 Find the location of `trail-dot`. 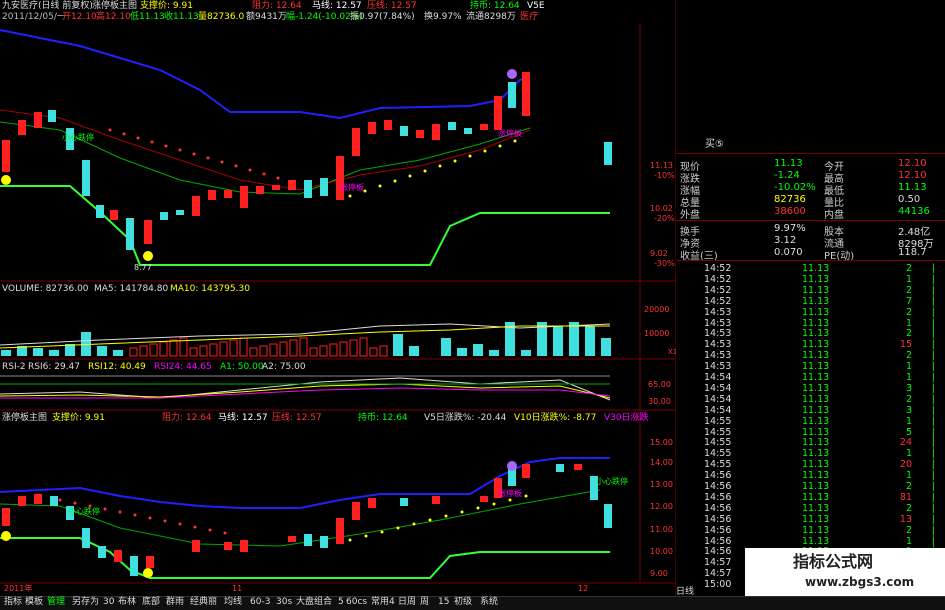

trail-dot is located at coordinates (500, 146).